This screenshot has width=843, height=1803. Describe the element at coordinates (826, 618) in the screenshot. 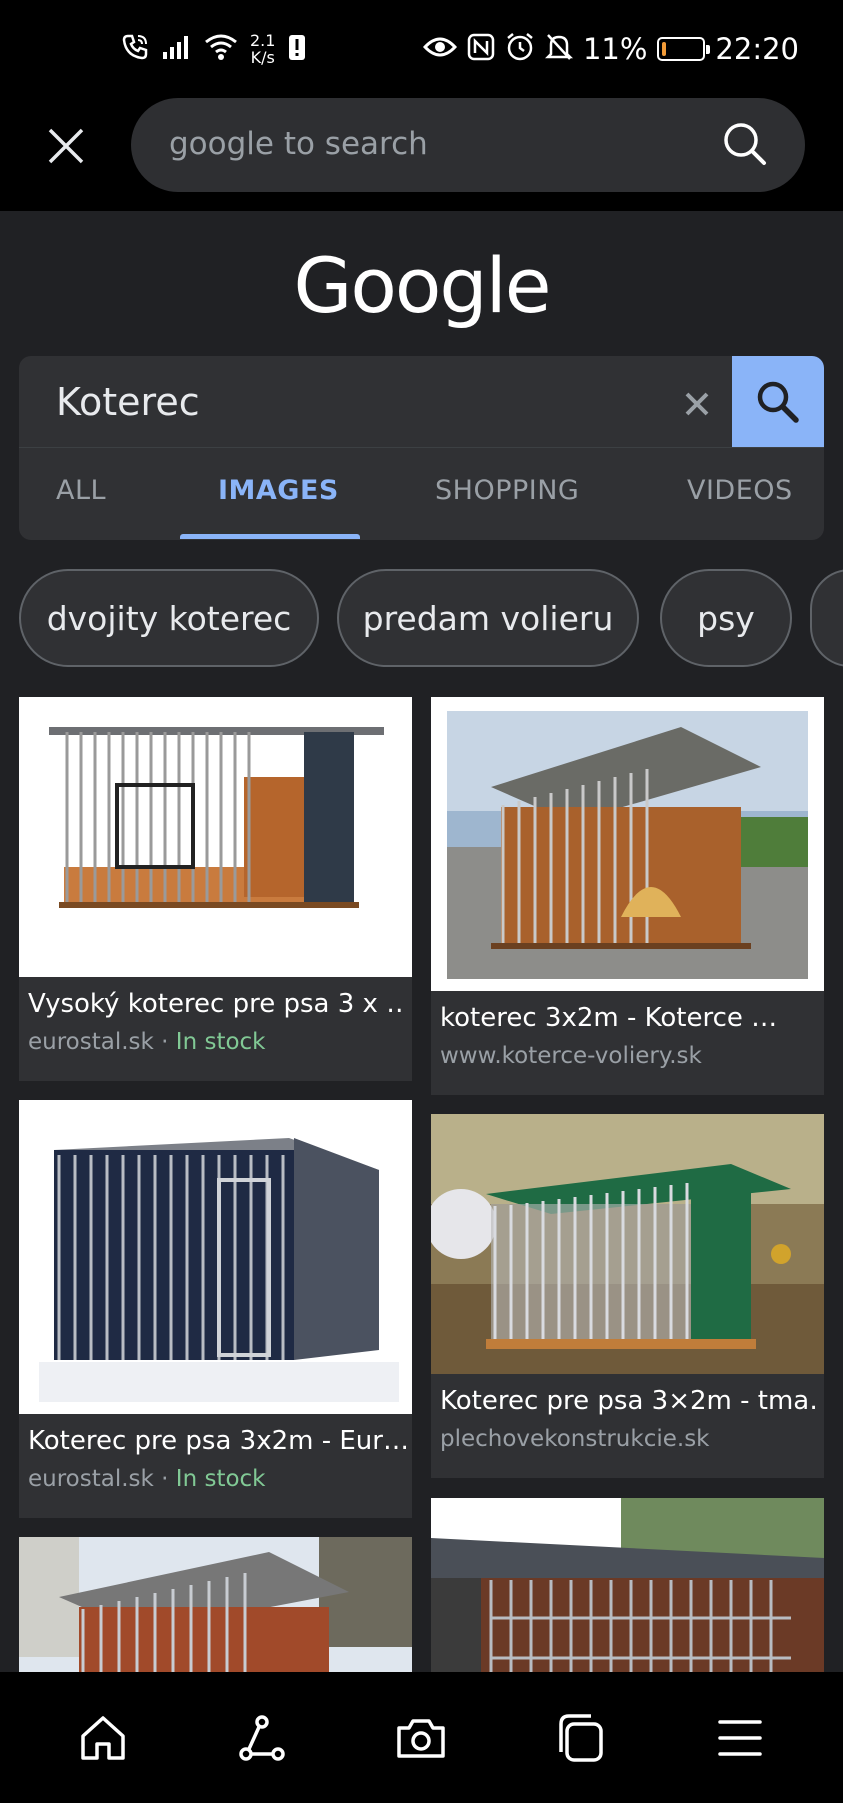

I see `chip-more` at that location.